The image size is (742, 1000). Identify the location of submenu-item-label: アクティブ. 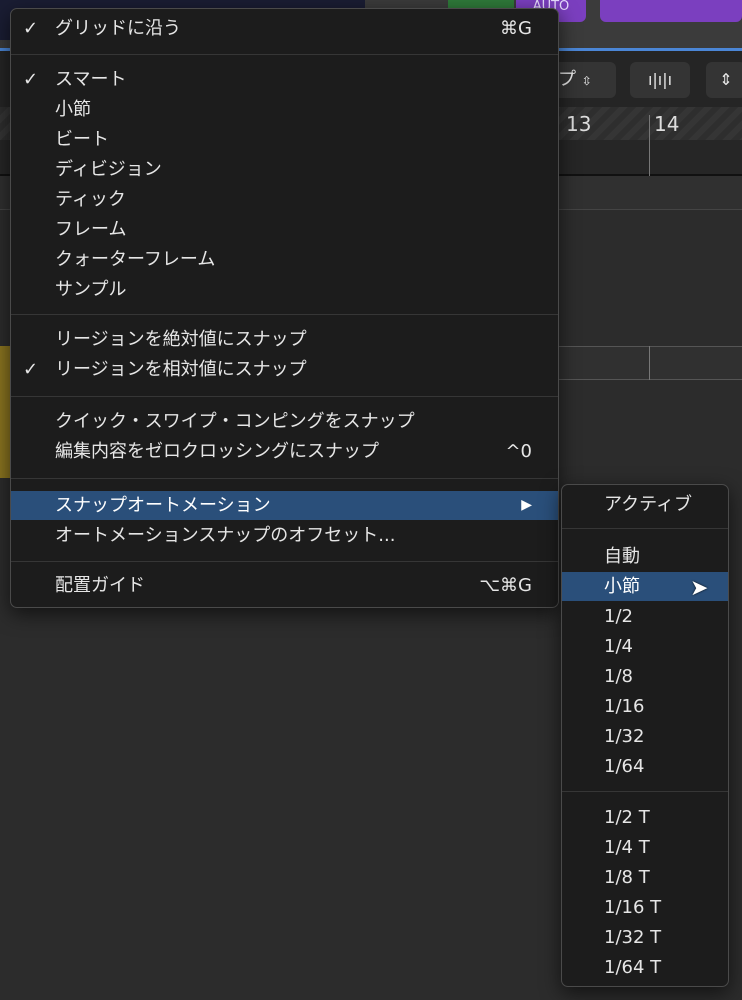
(648, 504).